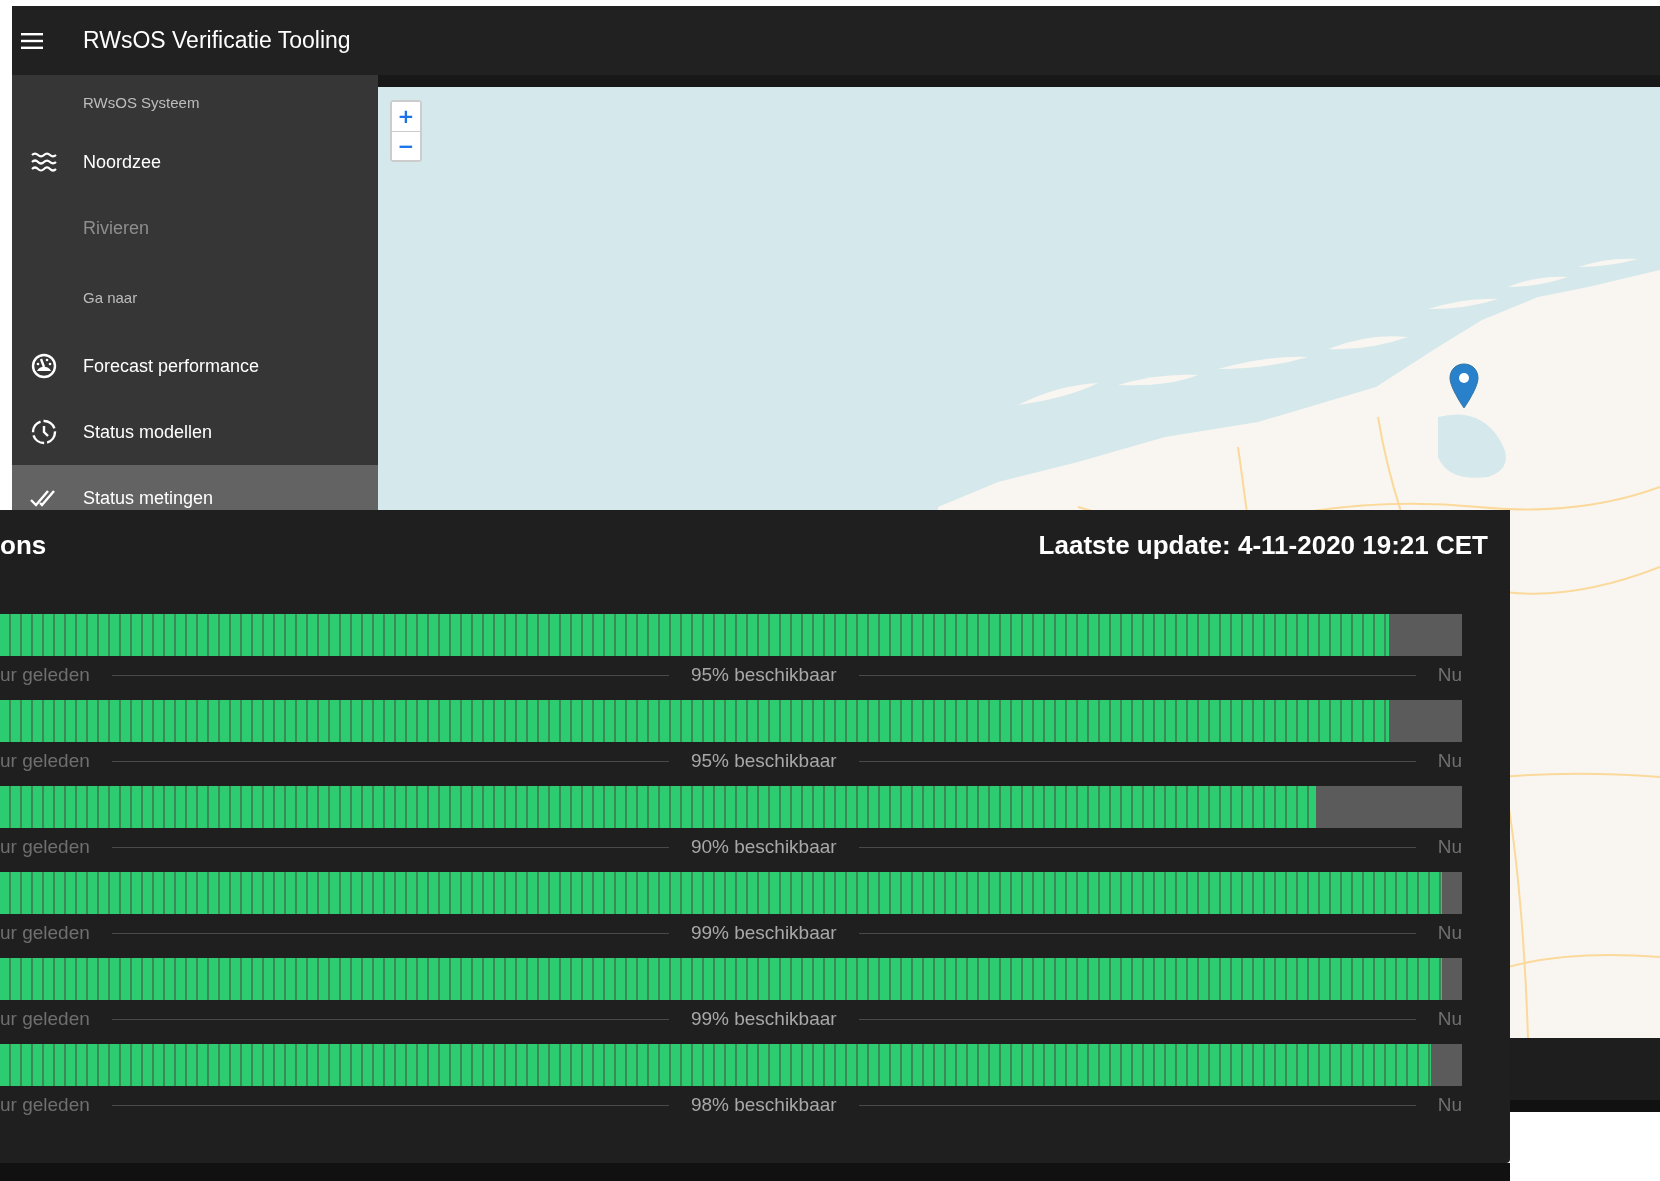 The image size is (1660, 1181). What do you see at coordinates (217, 40) in the screenshot?
I see `app-title: RWsOS Verificatie Tooling` at bounding box center [217, 40].